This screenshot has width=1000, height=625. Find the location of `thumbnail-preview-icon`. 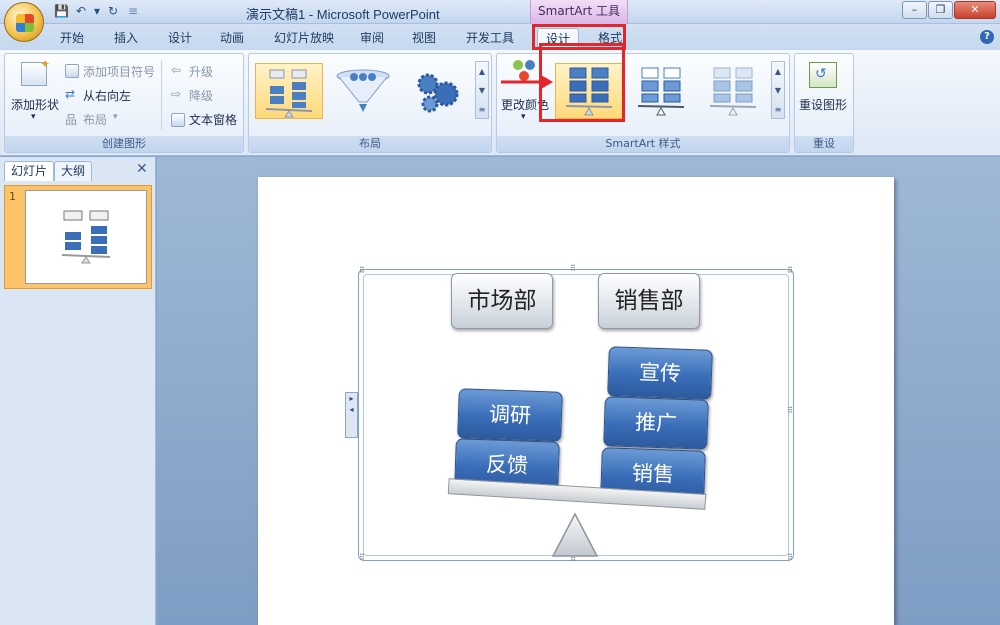

thumbnail-preview-icon is located at coordinates (86, 237).